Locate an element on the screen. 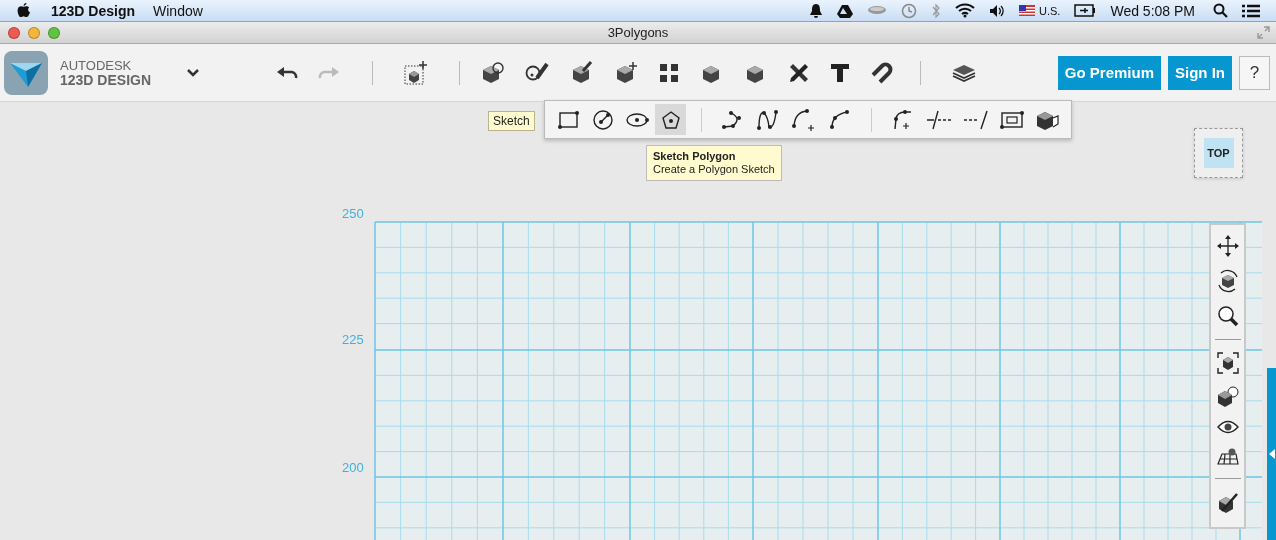  shading-icon is located at coordinates (1227, 397).